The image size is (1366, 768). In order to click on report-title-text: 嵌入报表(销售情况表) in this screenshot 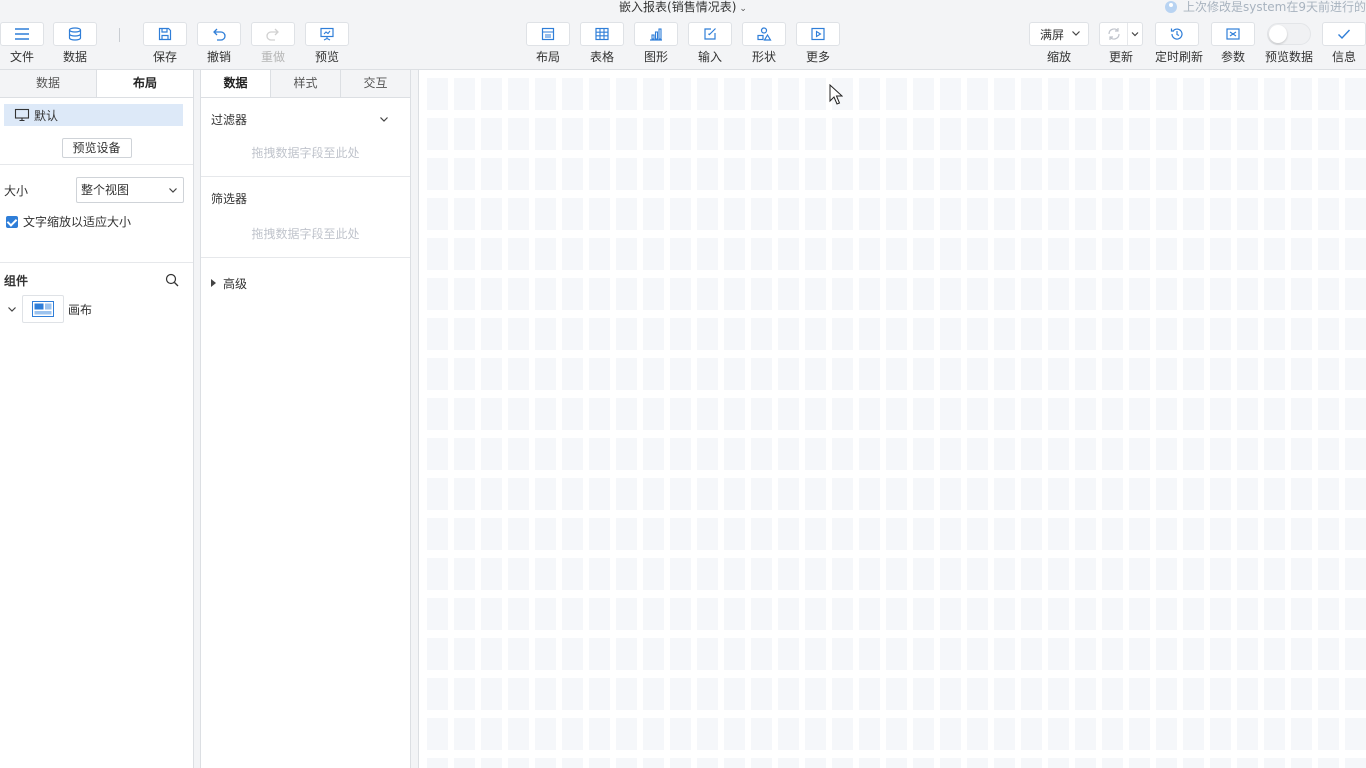, I will do `click(678, 7)`.